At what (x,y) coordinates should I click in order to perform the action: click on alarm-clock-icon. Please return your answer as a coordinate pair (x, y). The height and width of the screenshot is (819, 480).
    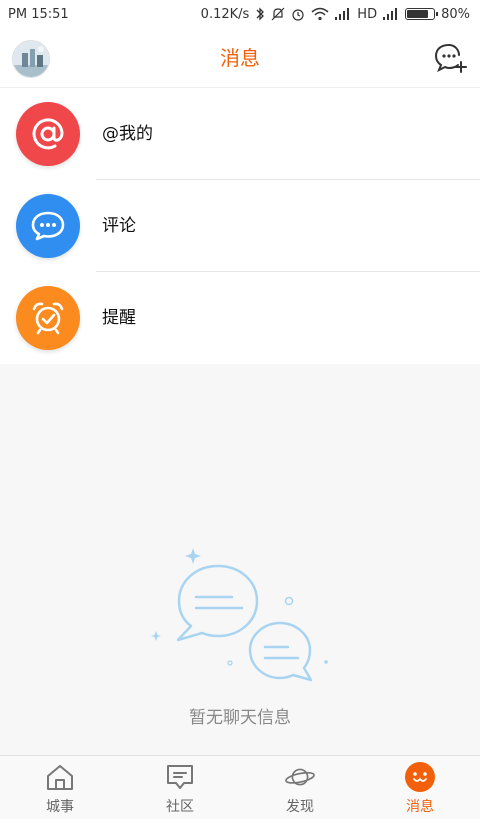
    Looking at the image, I should click on (48, 318).